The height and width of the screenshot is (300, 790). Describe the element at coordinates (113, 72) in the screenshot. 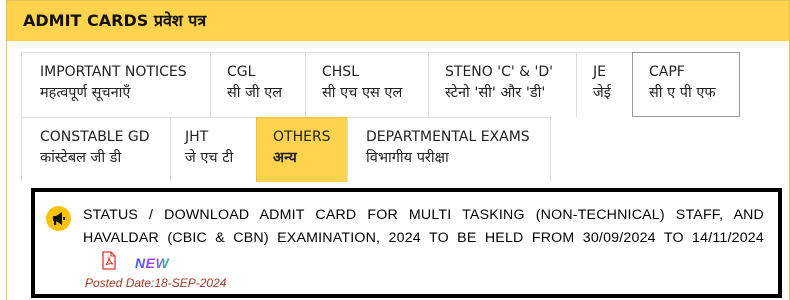

I see `tab-label-en: IMPORTANT NOTICES` at that location.